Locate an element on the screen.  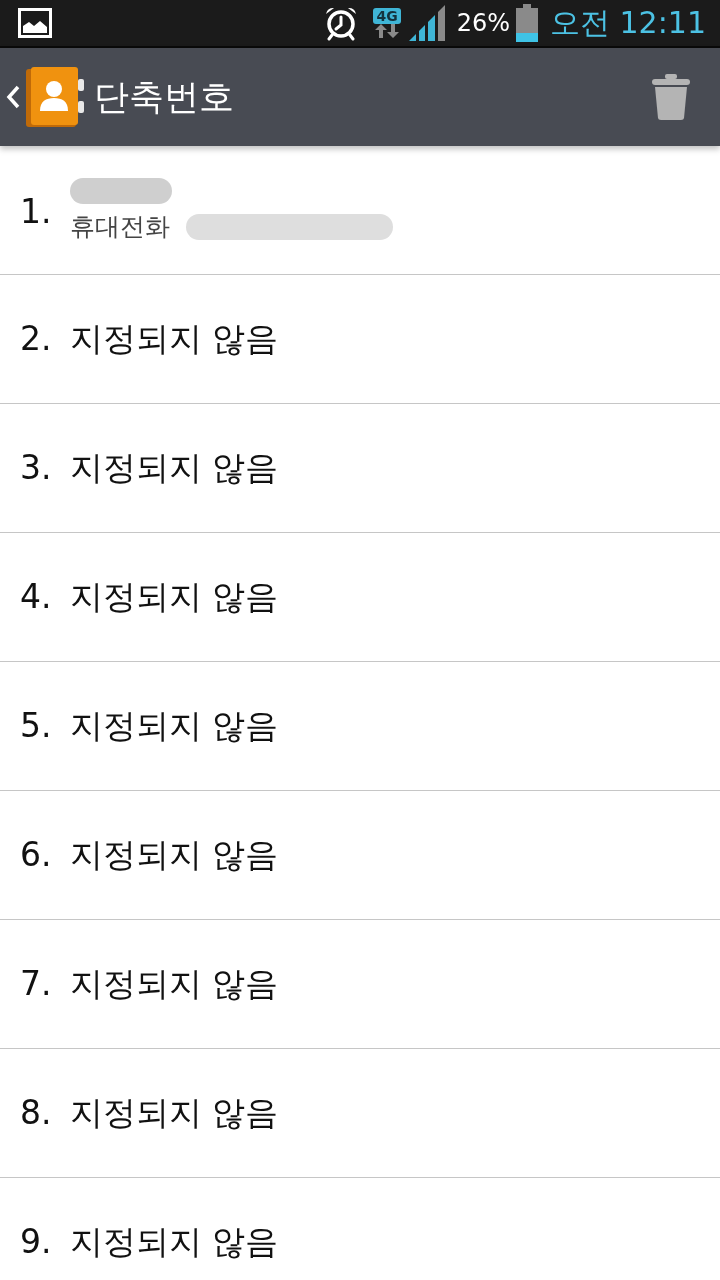
speed-dial-number: 6. is located at coordinates (36, 855).